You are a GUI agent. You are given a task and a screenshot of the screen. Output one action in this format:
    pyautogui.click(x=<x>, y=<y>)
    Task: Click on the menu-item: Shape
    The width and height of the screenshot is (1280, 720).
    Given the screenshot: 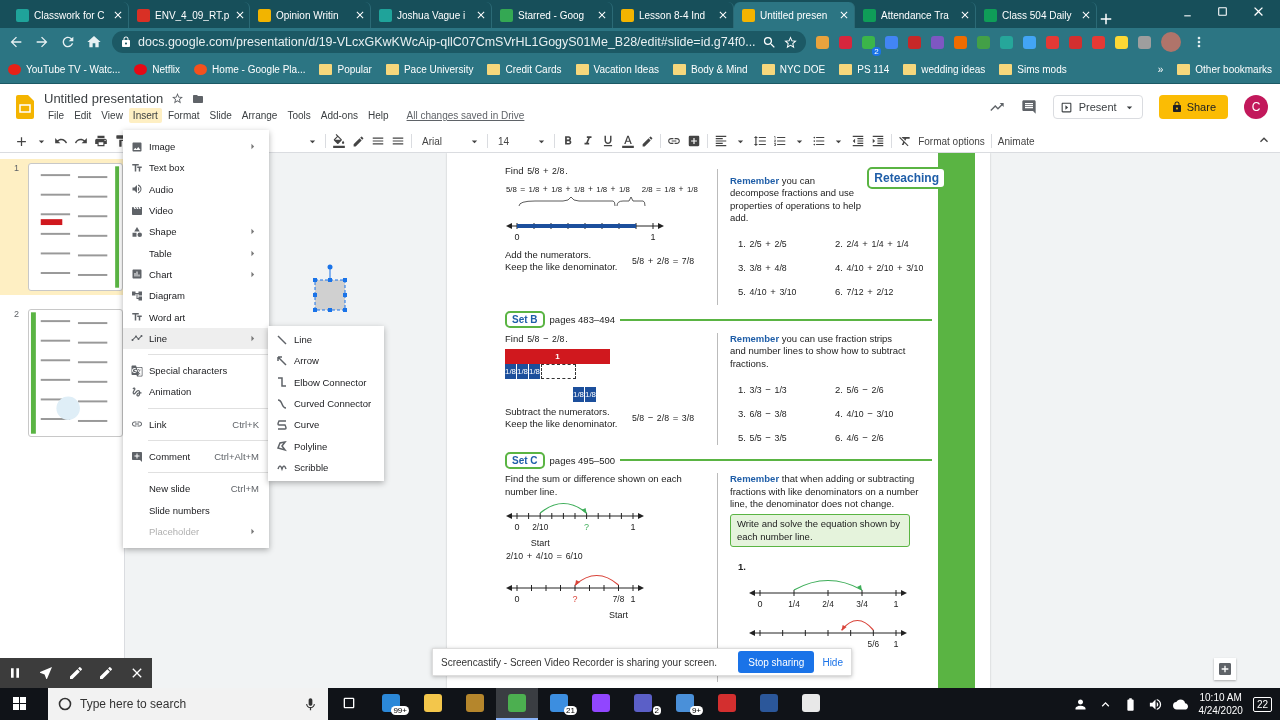 What is the action you would take?
    pyautogui.click(x=196, y=232)
    